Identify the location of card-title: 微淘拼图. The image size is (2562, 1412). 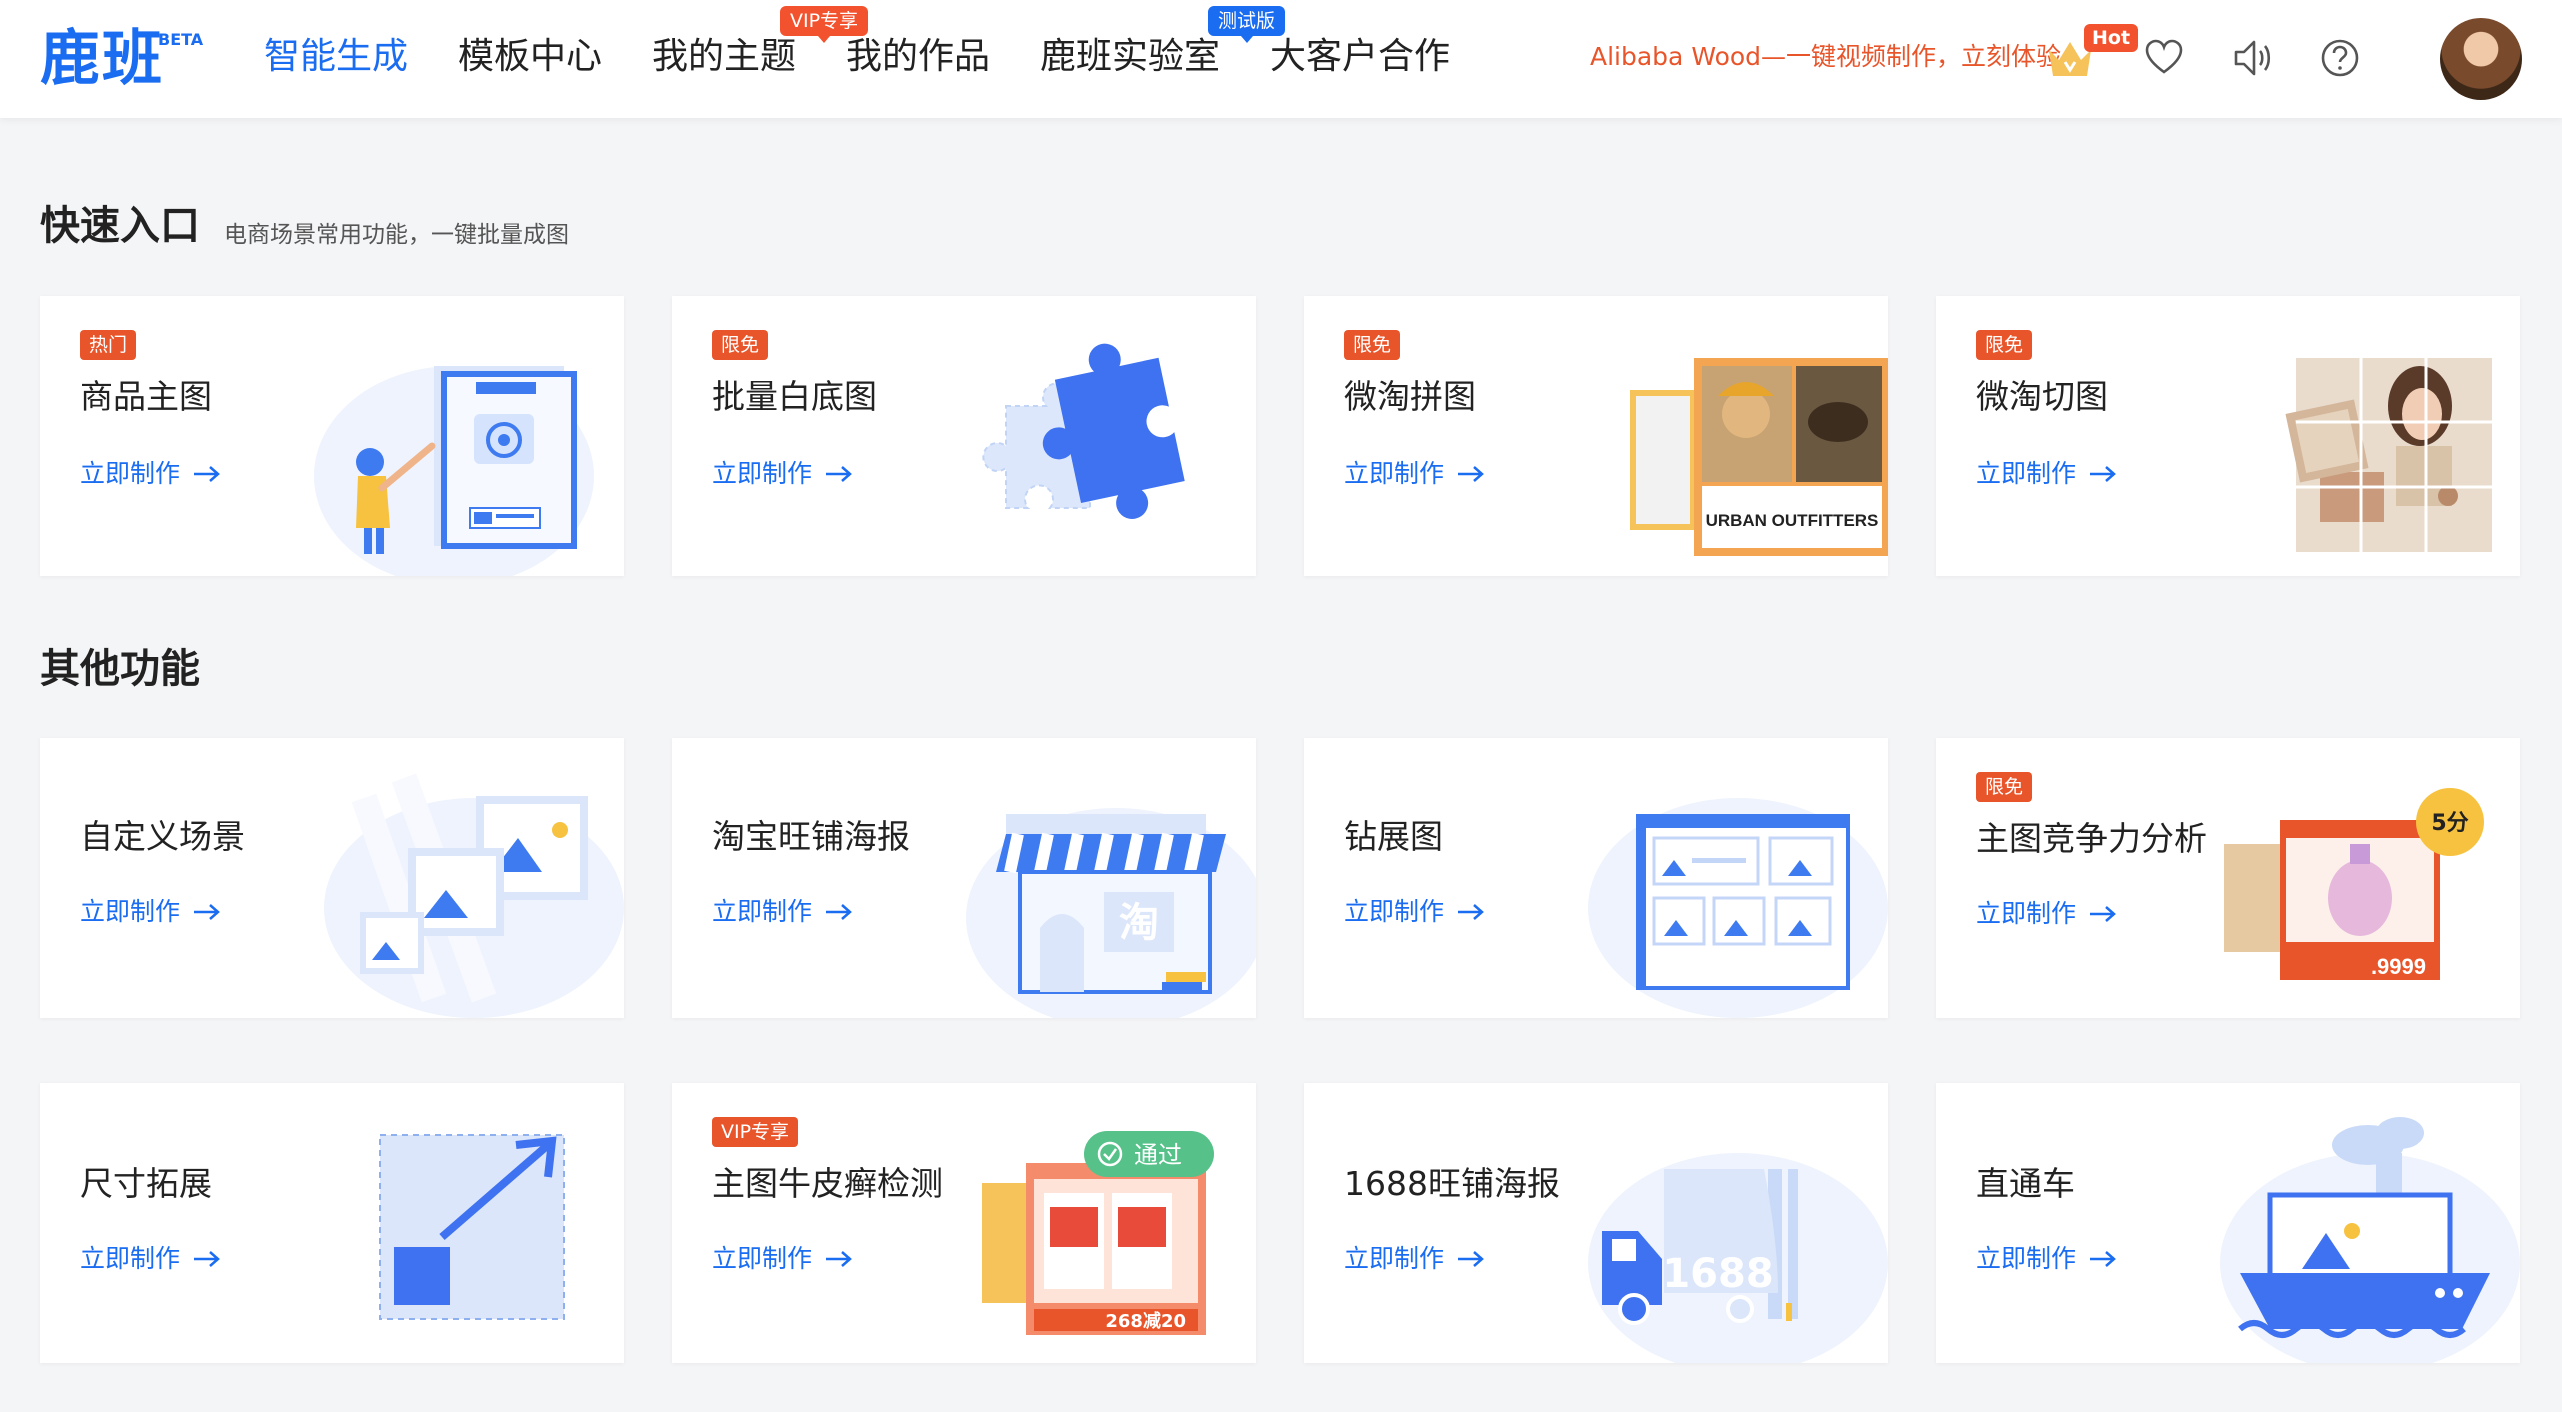
(1410, 396).